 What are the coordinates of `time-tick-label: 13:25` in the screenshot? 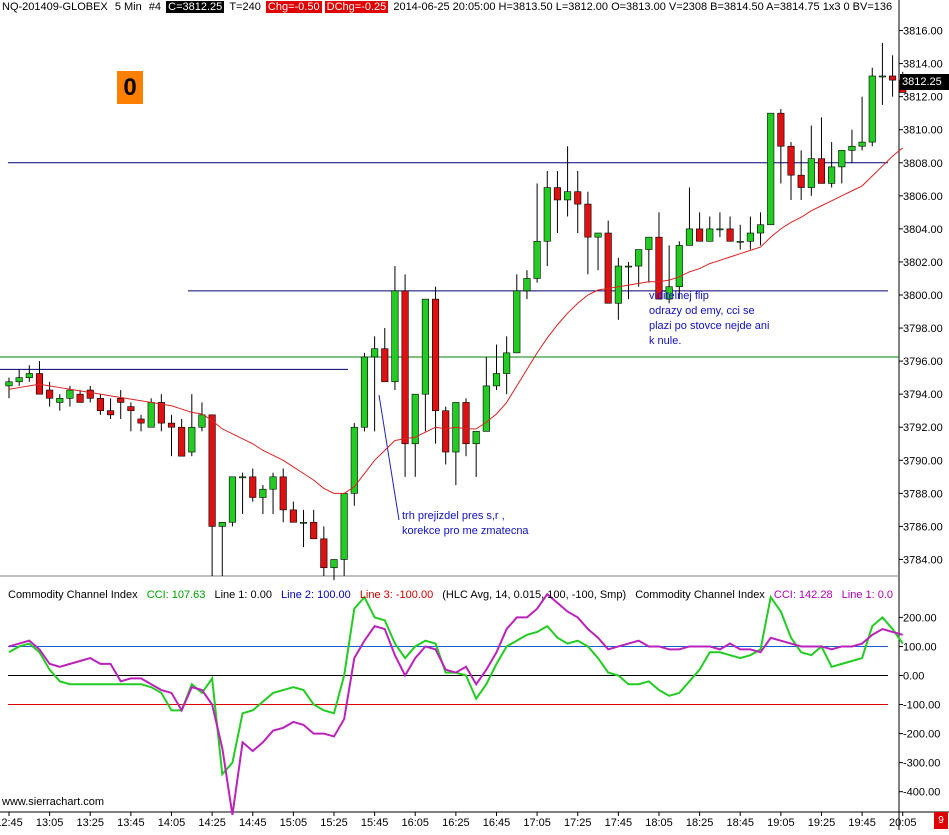 It's located at (90, 823).